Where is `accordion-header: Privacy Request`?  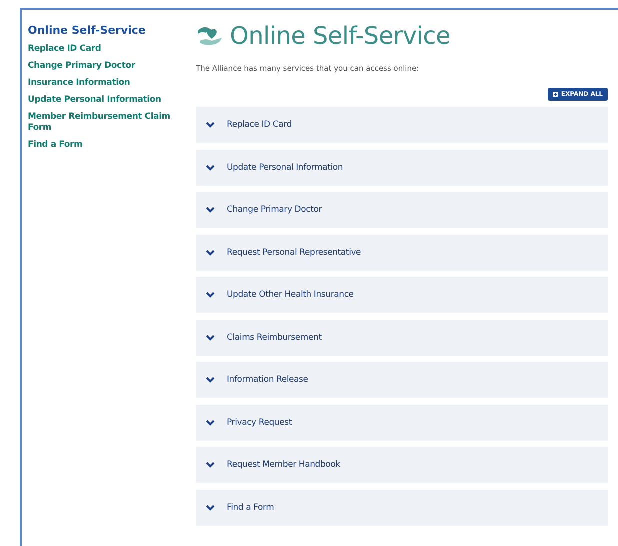
accordion-header: Privacy Request is located at coordinates (402, 422).